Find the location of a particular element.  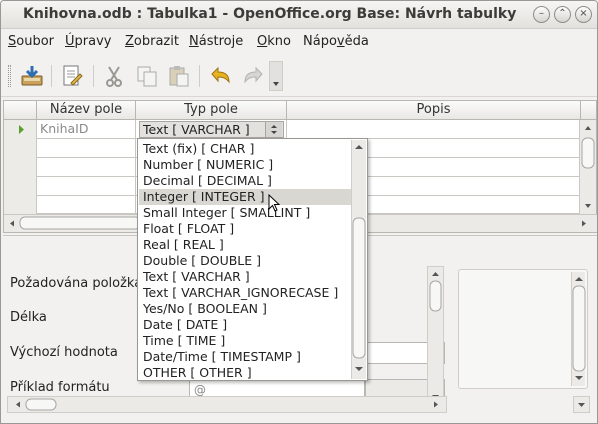

close-icon: × is located at coordinates (583, 14).